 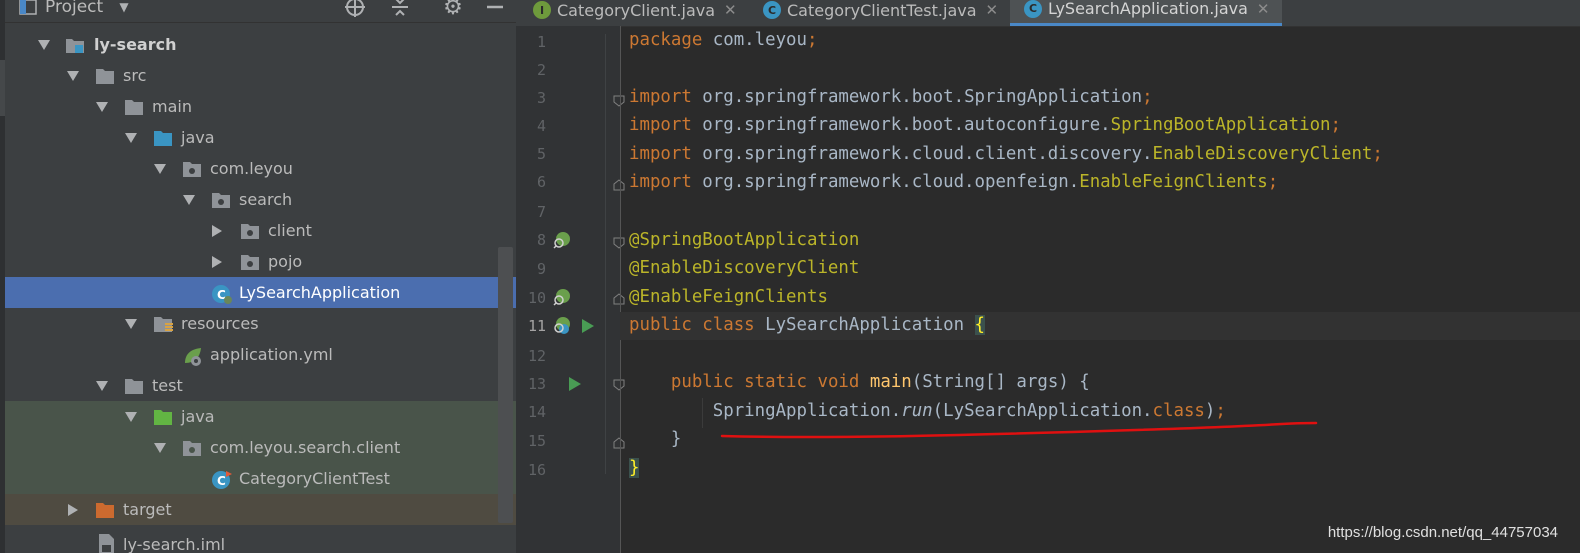 I want to click on minimize-icon, so click(x=495, y=11).